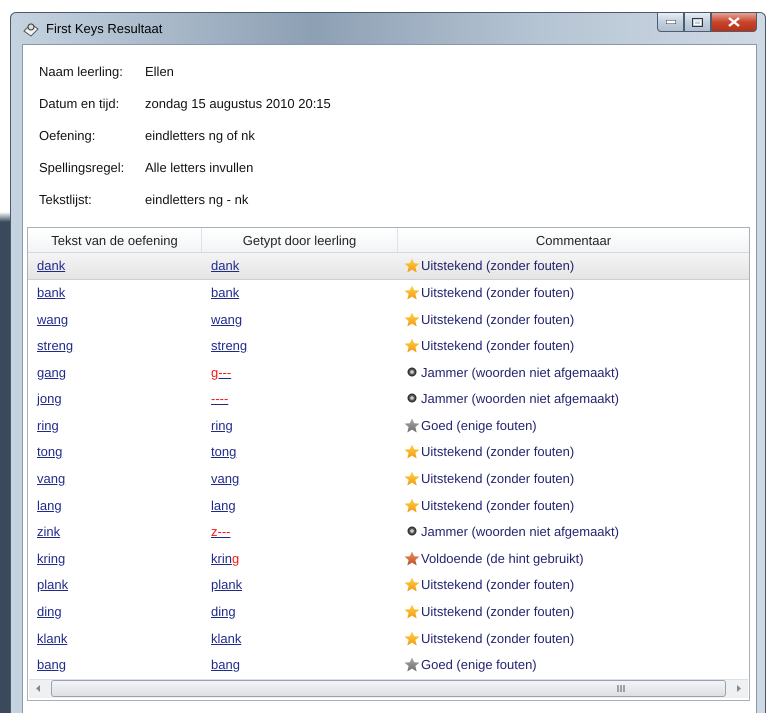 The width and height of the screenshot is (766, 713). Describe the element at coordinates (225, 664) in the screenshot. I see `typed-word-link: bang` at that location.